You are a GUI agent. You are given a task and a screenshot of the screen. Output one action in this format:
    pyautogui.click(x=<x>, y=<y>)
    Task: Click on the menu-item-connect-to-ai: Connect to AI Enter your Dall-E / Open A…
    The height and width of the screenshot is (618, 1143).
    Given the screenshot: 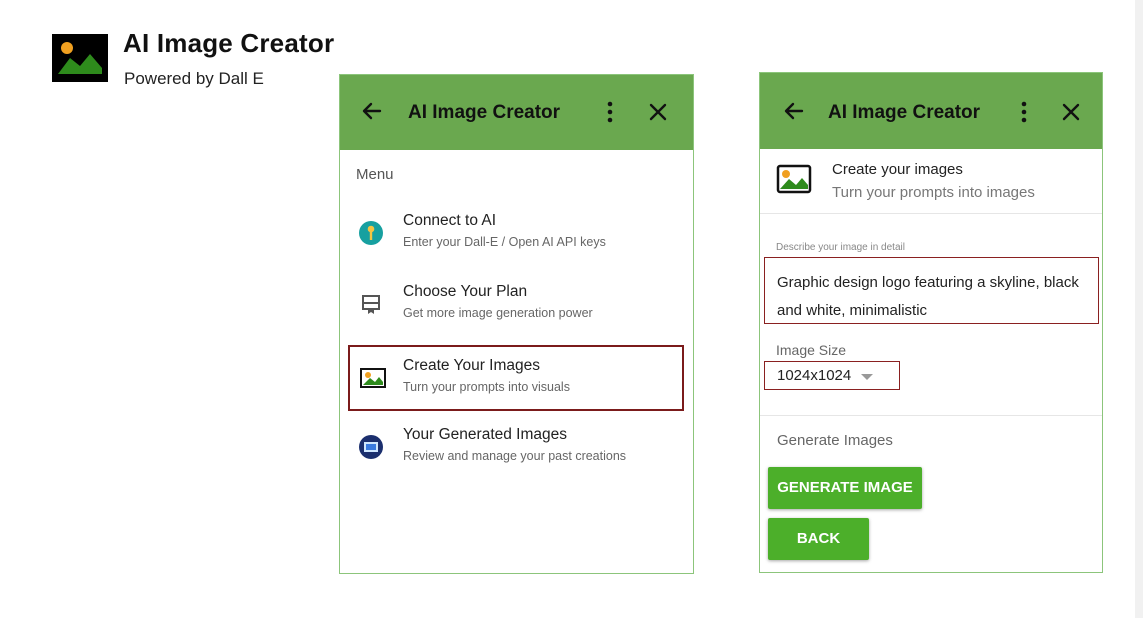 What is the action you would take?
    pyautogui.click(x=516, y=235)
    